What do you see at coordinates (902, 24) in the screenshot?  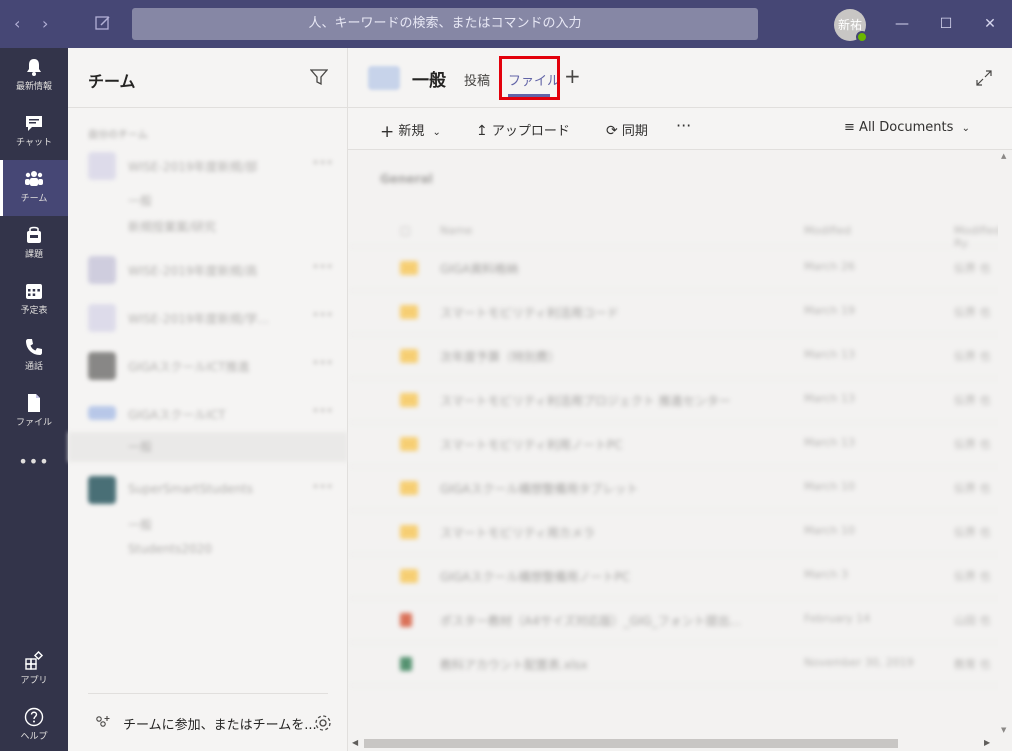 I see `minimize-icon: —` at bounding box center [902, 24].